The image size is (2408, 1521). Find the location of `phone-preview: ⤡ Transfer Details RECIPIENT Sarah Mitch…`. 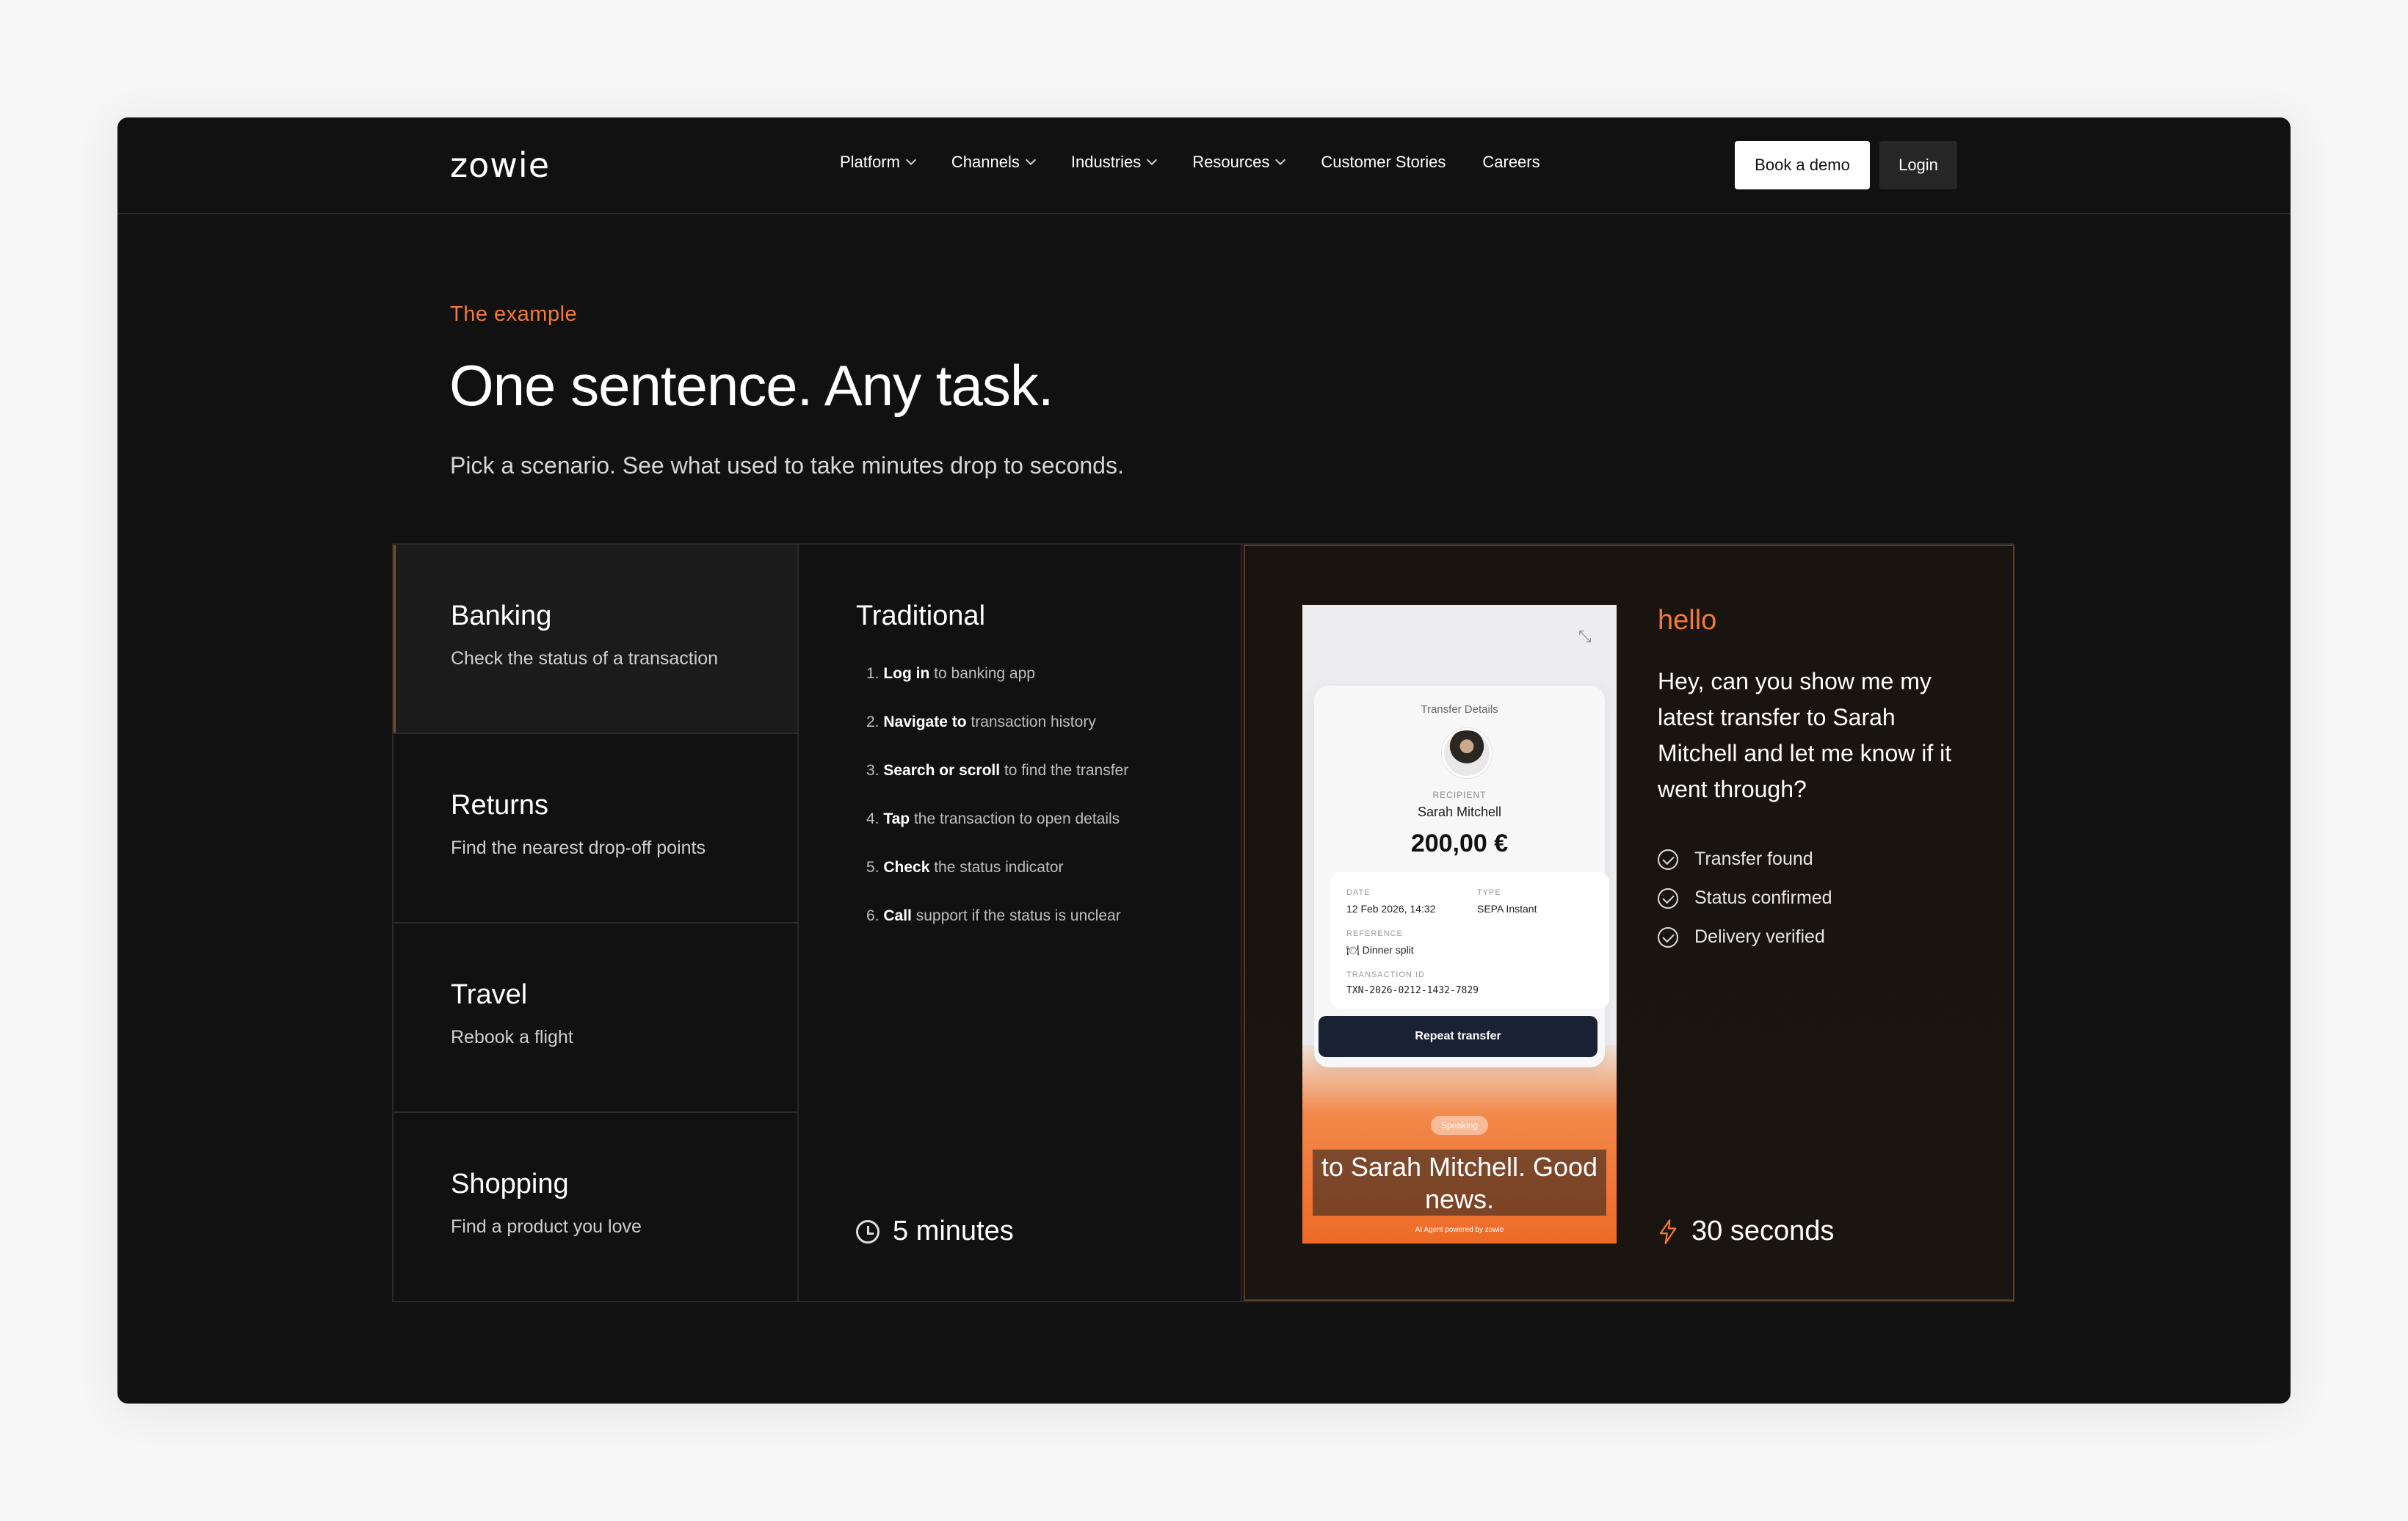

phone-preview: ⤡ Transfer Details RECIPIENT Sarah Mitch… is located at coordinates (1459, 924).